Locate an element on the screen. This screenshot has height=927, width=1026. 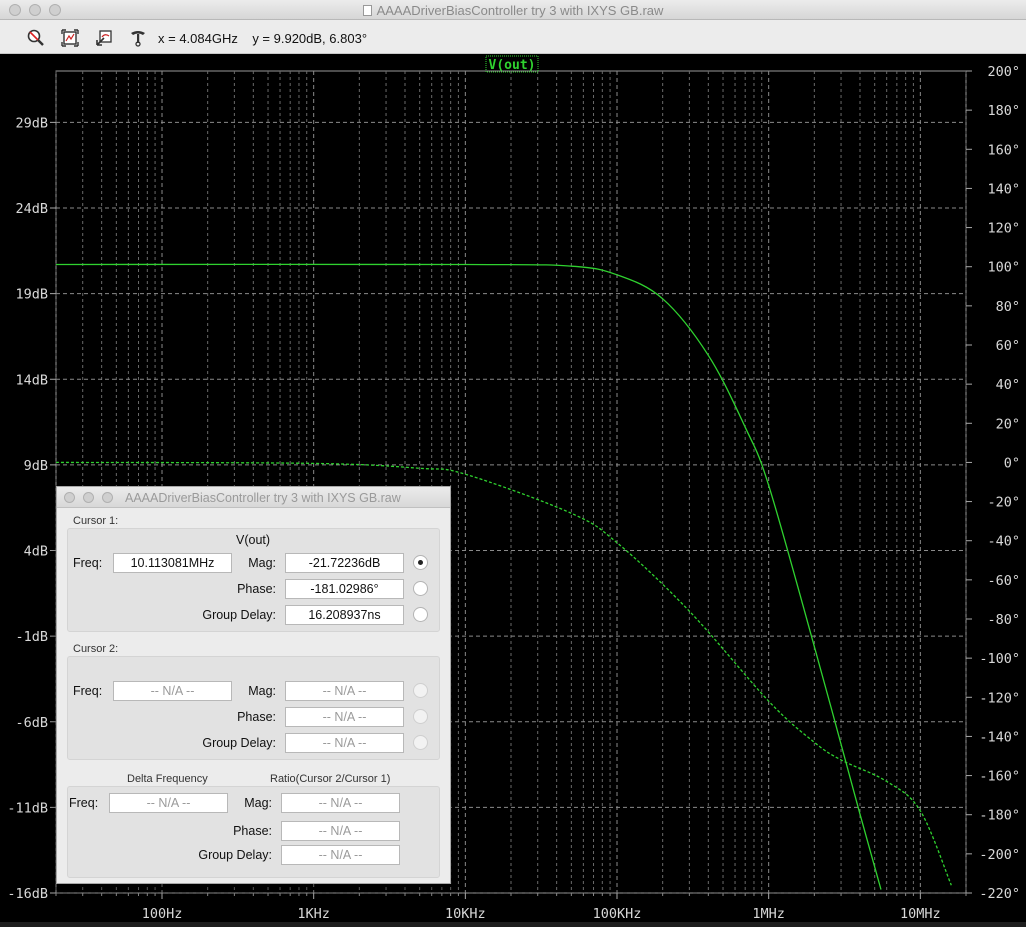
cursor1-mag-label: Mag: is located at coordinates (262, 563).